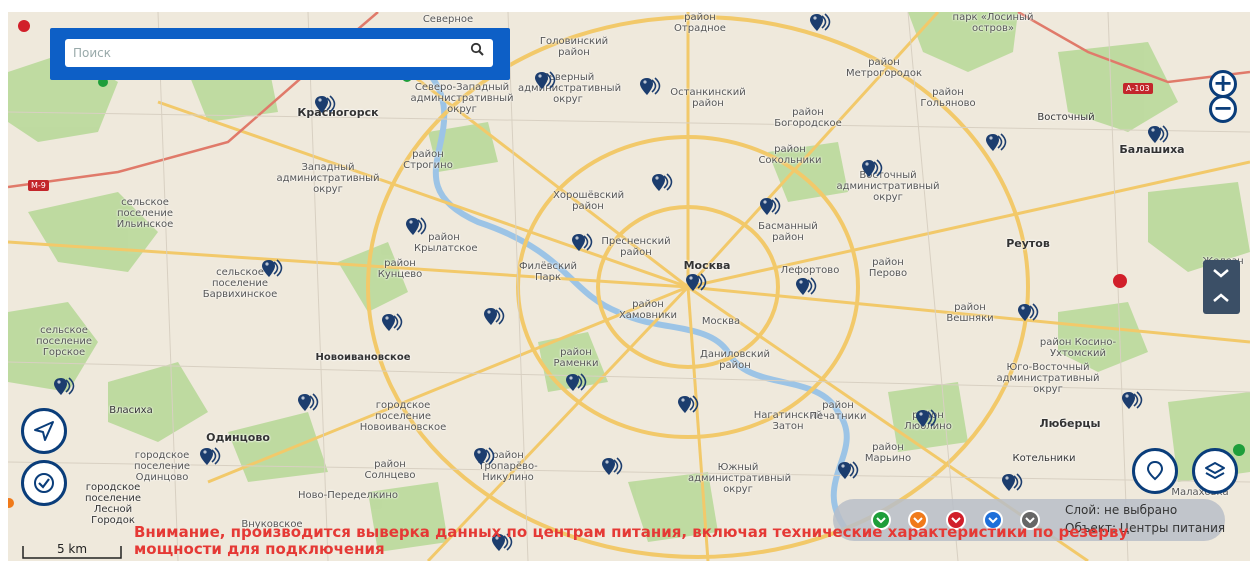 The height and width of the screenshot is (561, 1250). I want to click on label-severnoe: Северное, so click(448, 19).